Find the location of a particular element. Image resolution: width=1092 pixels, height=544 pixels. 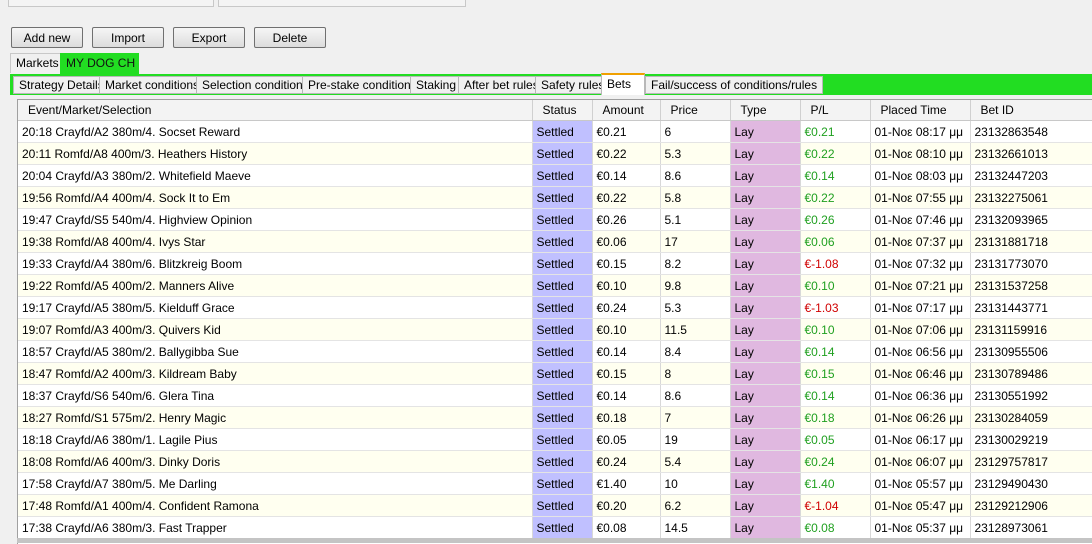

tab-selection-conditions: Selection conditions is located at coordinates (255, 85).